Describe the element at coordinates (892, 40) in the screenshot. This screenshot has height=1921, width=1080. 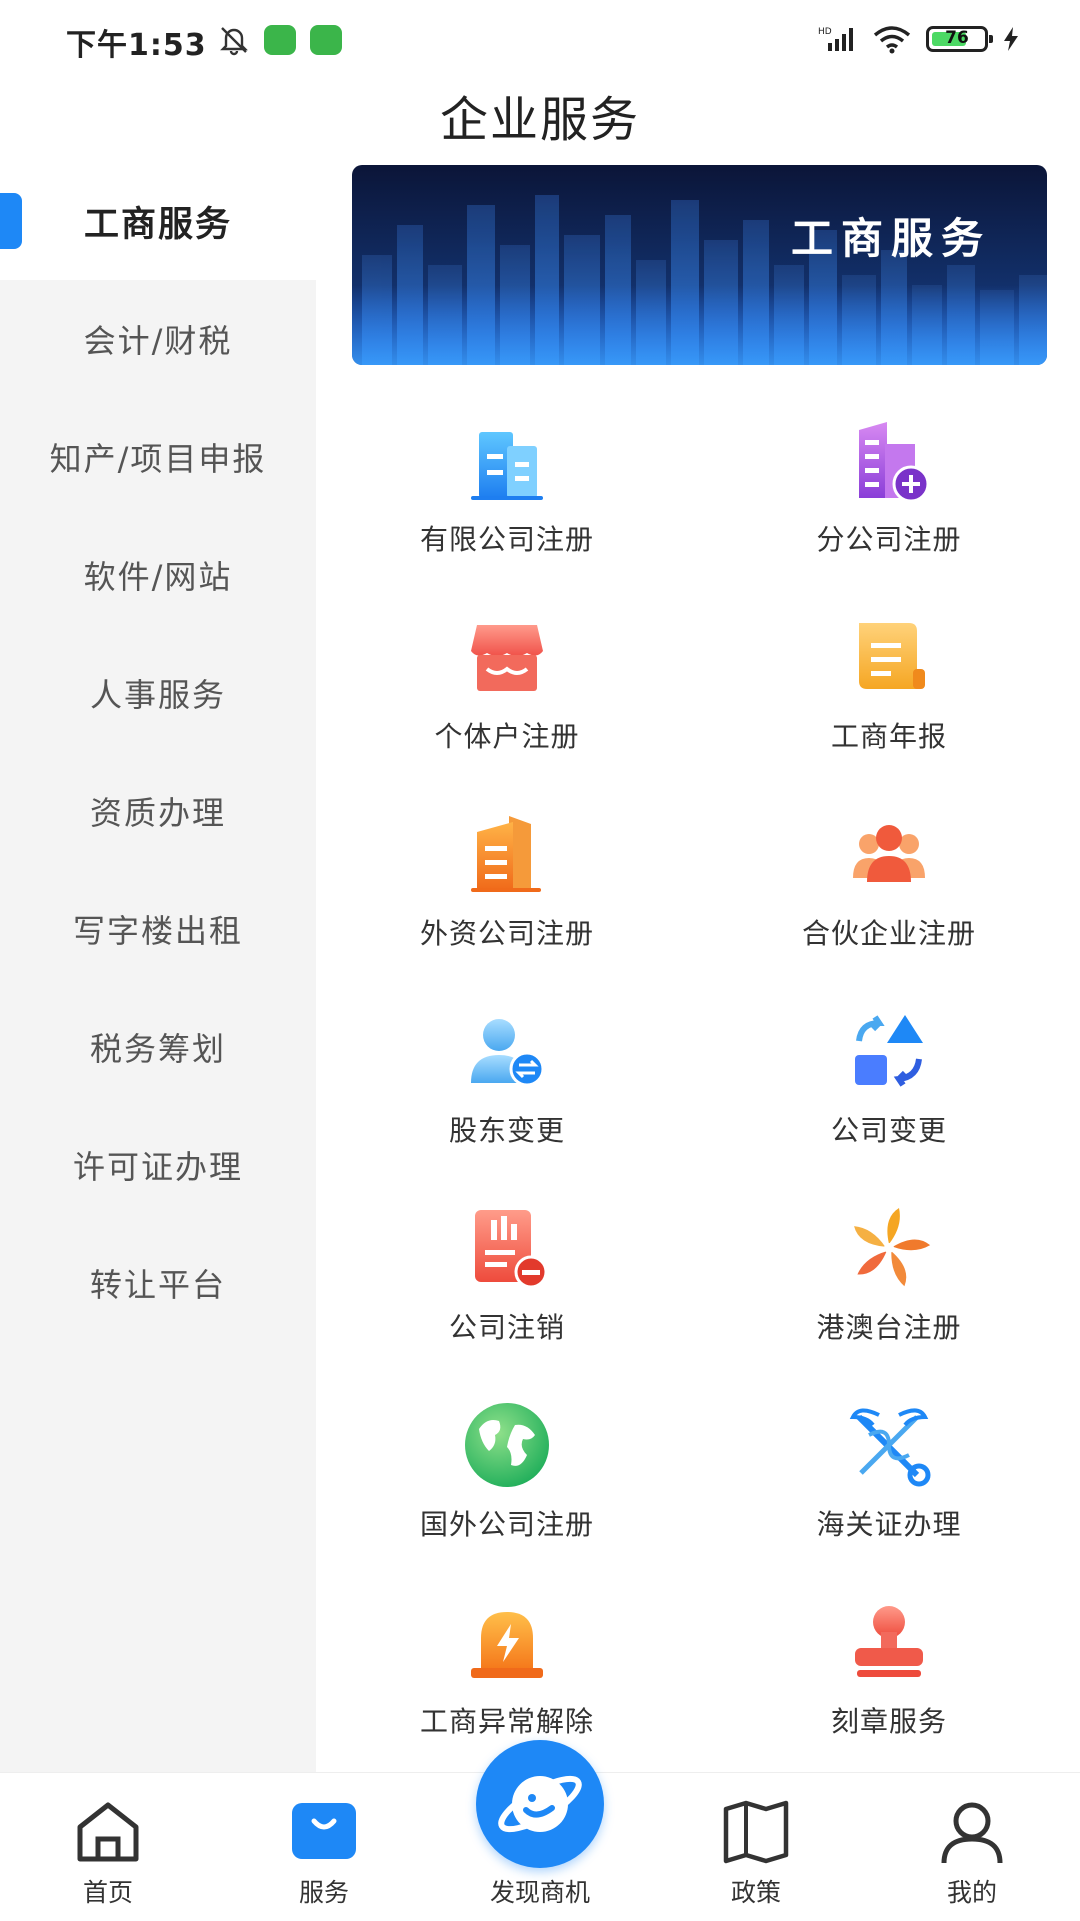
I see `wifi-icon` at that location.